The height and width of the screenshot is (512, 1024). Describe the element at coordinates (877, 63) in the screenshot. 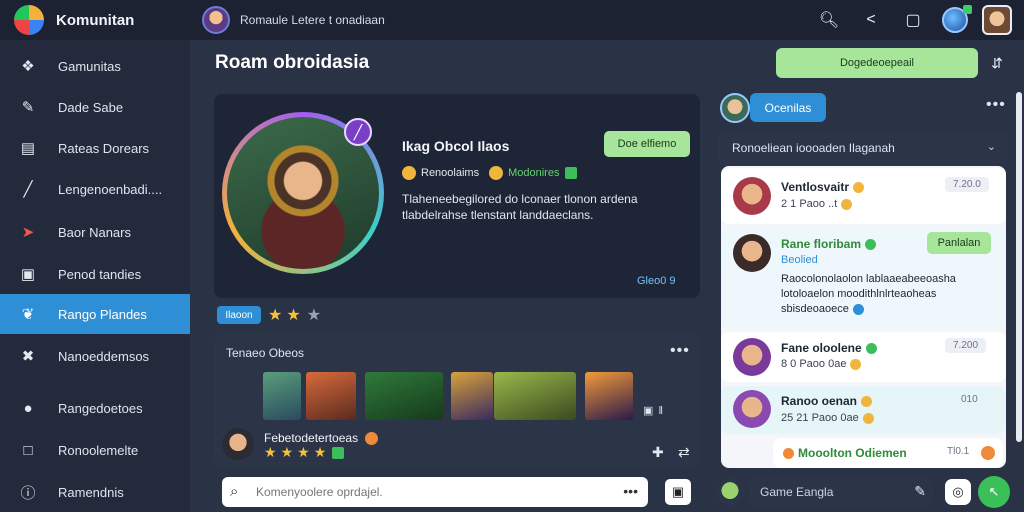

I see `top-action-button: Dogedeoepeail` at that location.